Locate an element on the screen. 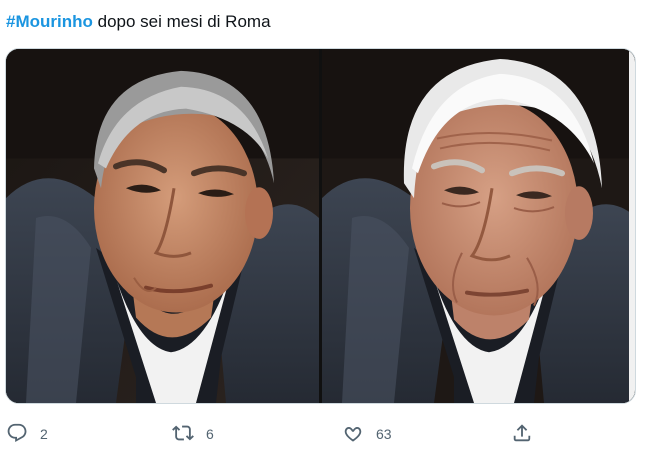 This screenshot has height=467, width=660. reply-button: 2 is located at coordinates (27, 434).